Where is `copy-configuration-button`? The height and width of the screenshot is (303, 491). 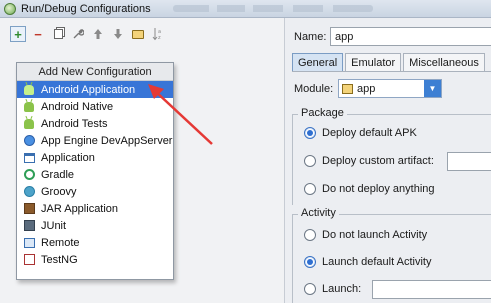
copy-configuration-button is located at coordinates (58, 34).